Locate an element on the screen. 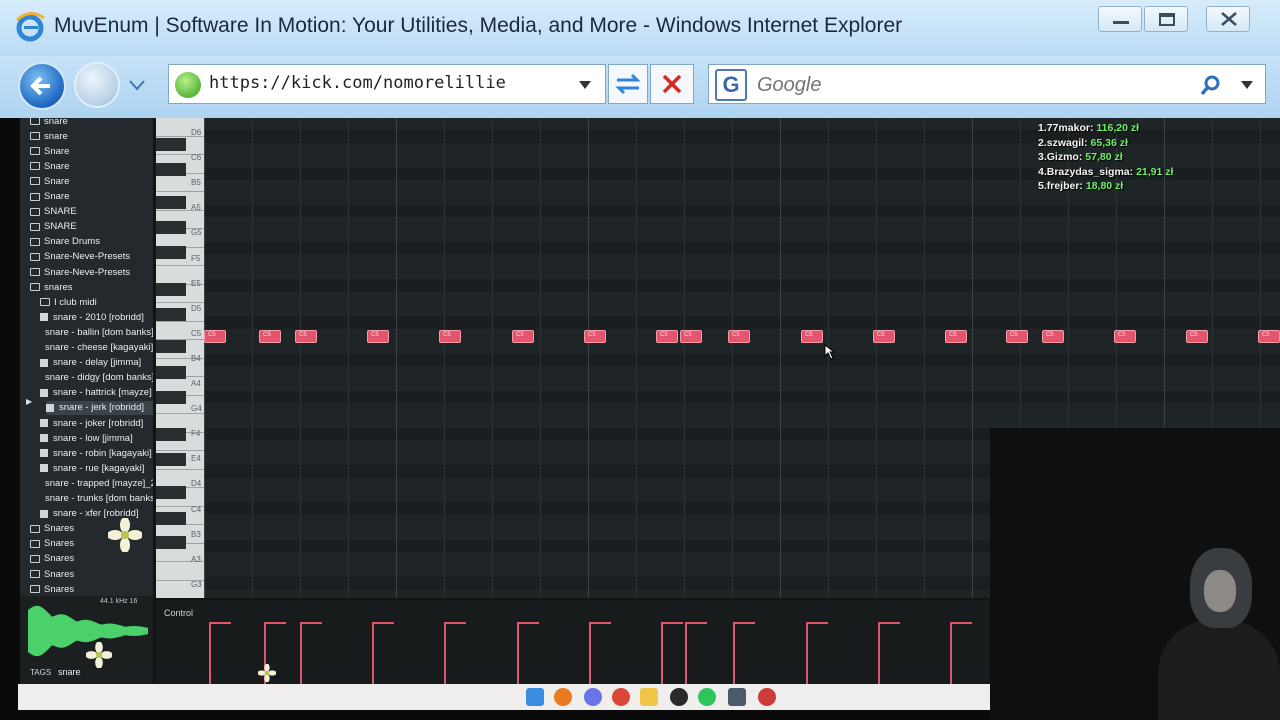 This screenshot has width=1280, height=720. app-icon is located at coordinates (767, 697).